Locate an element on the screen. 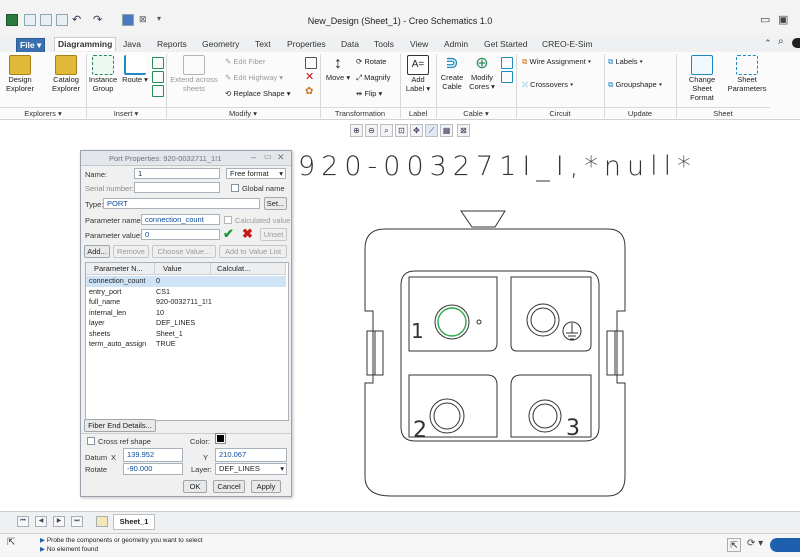 The width and height of the screenshot is (800, 557). delete-icon: ✕ is located at coordinates (309, 76).